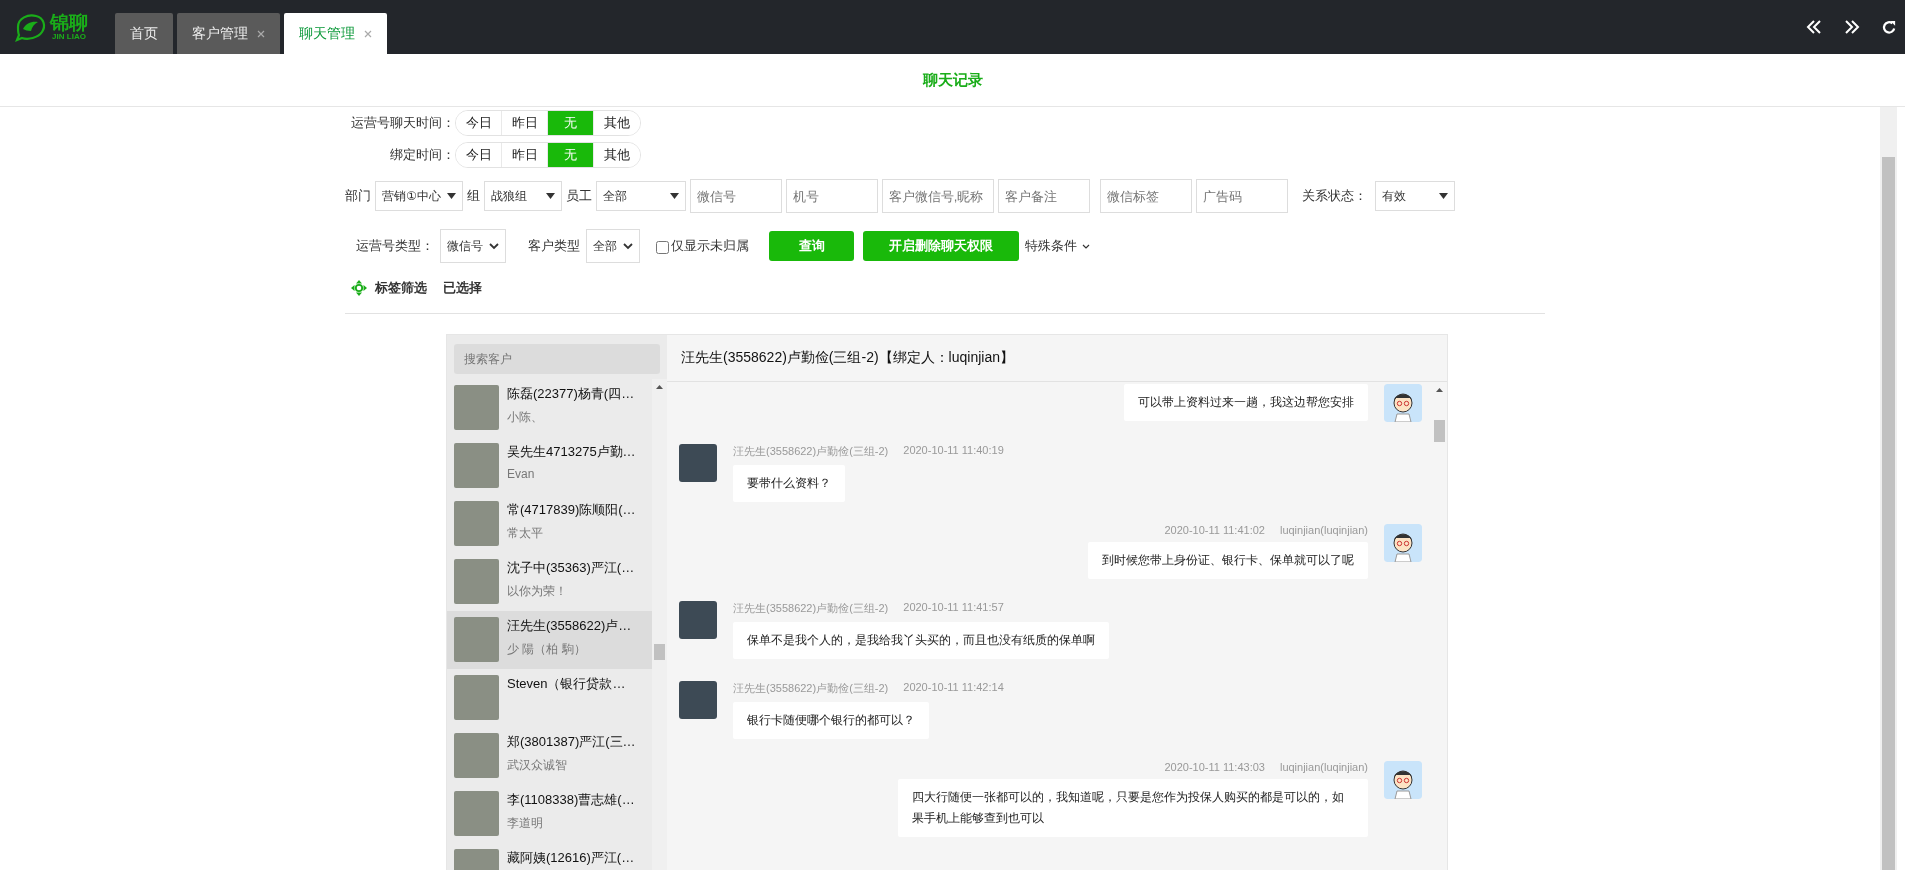  I want to click on input-field: 微信标签, so click(1145, 196).